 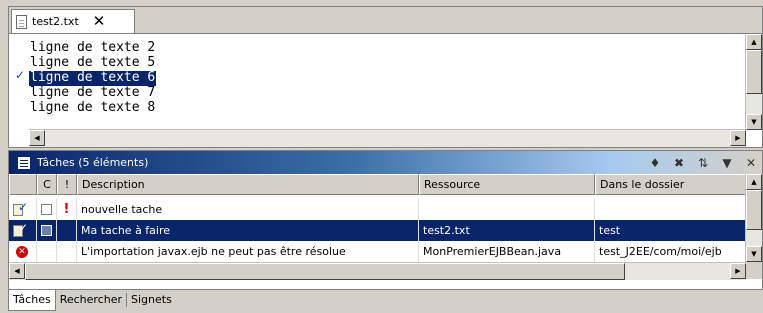 What do you see at coordinates (92, 48) in the screenshot?
I see `editor-line: ligne de texte 2` at bounding box center [92, 48].